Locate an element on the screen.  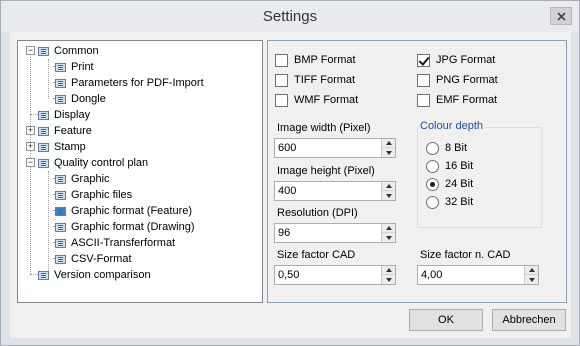
checkbox-label: PNG Format is located at coordinates (467, 80).